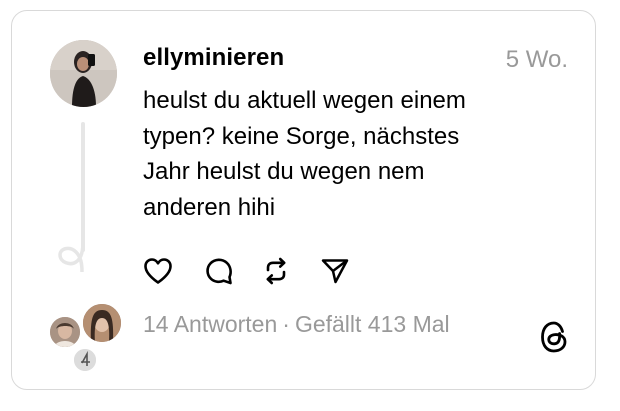  I want to click on post-stats: 14 Antworten · Gefällt 413 Mal, so click(296, 324).